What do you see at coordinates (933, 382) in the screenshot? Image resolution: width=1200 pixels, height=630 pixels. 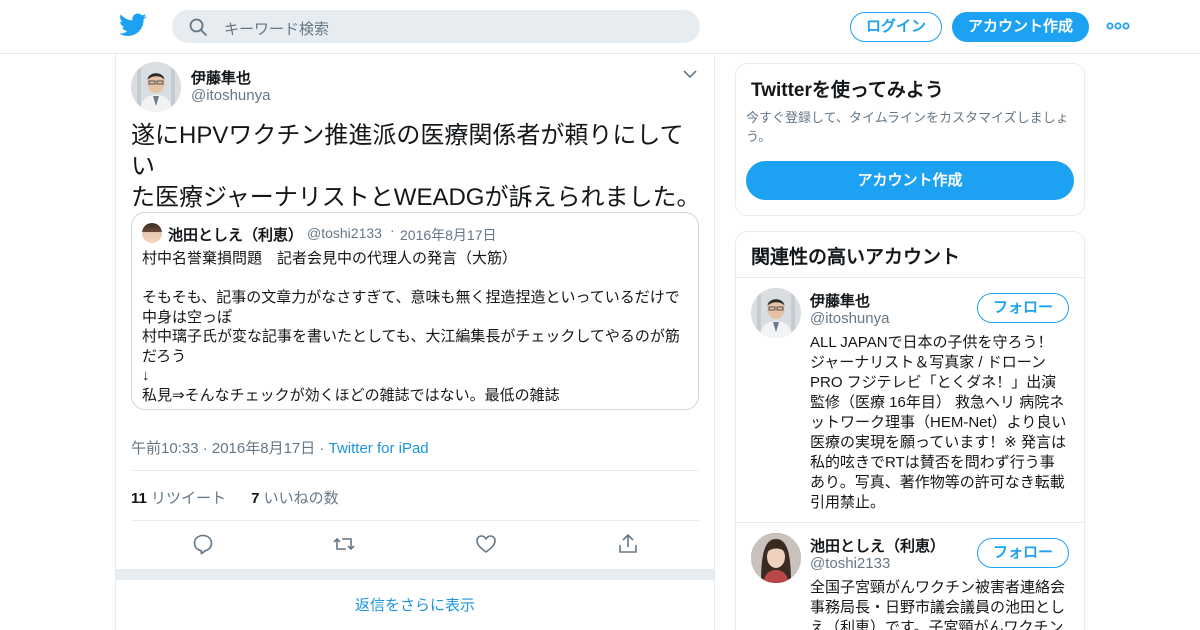 I see `bio-line: PRO フジテレビ「とくダネ！」出演` at bounding box center [933, 382].